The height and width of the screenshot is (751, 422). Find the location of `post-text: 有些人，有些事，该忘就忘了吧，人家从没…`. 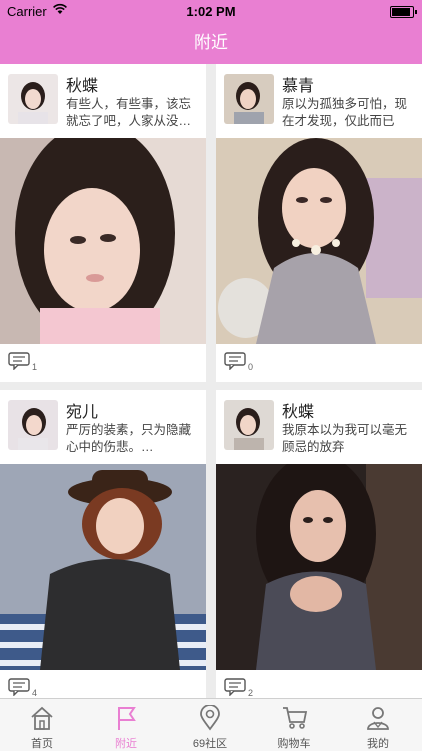

post-text: 有些人，有些事，该忘就忘了吧，人家从没… is located at coordinates (129, 112).